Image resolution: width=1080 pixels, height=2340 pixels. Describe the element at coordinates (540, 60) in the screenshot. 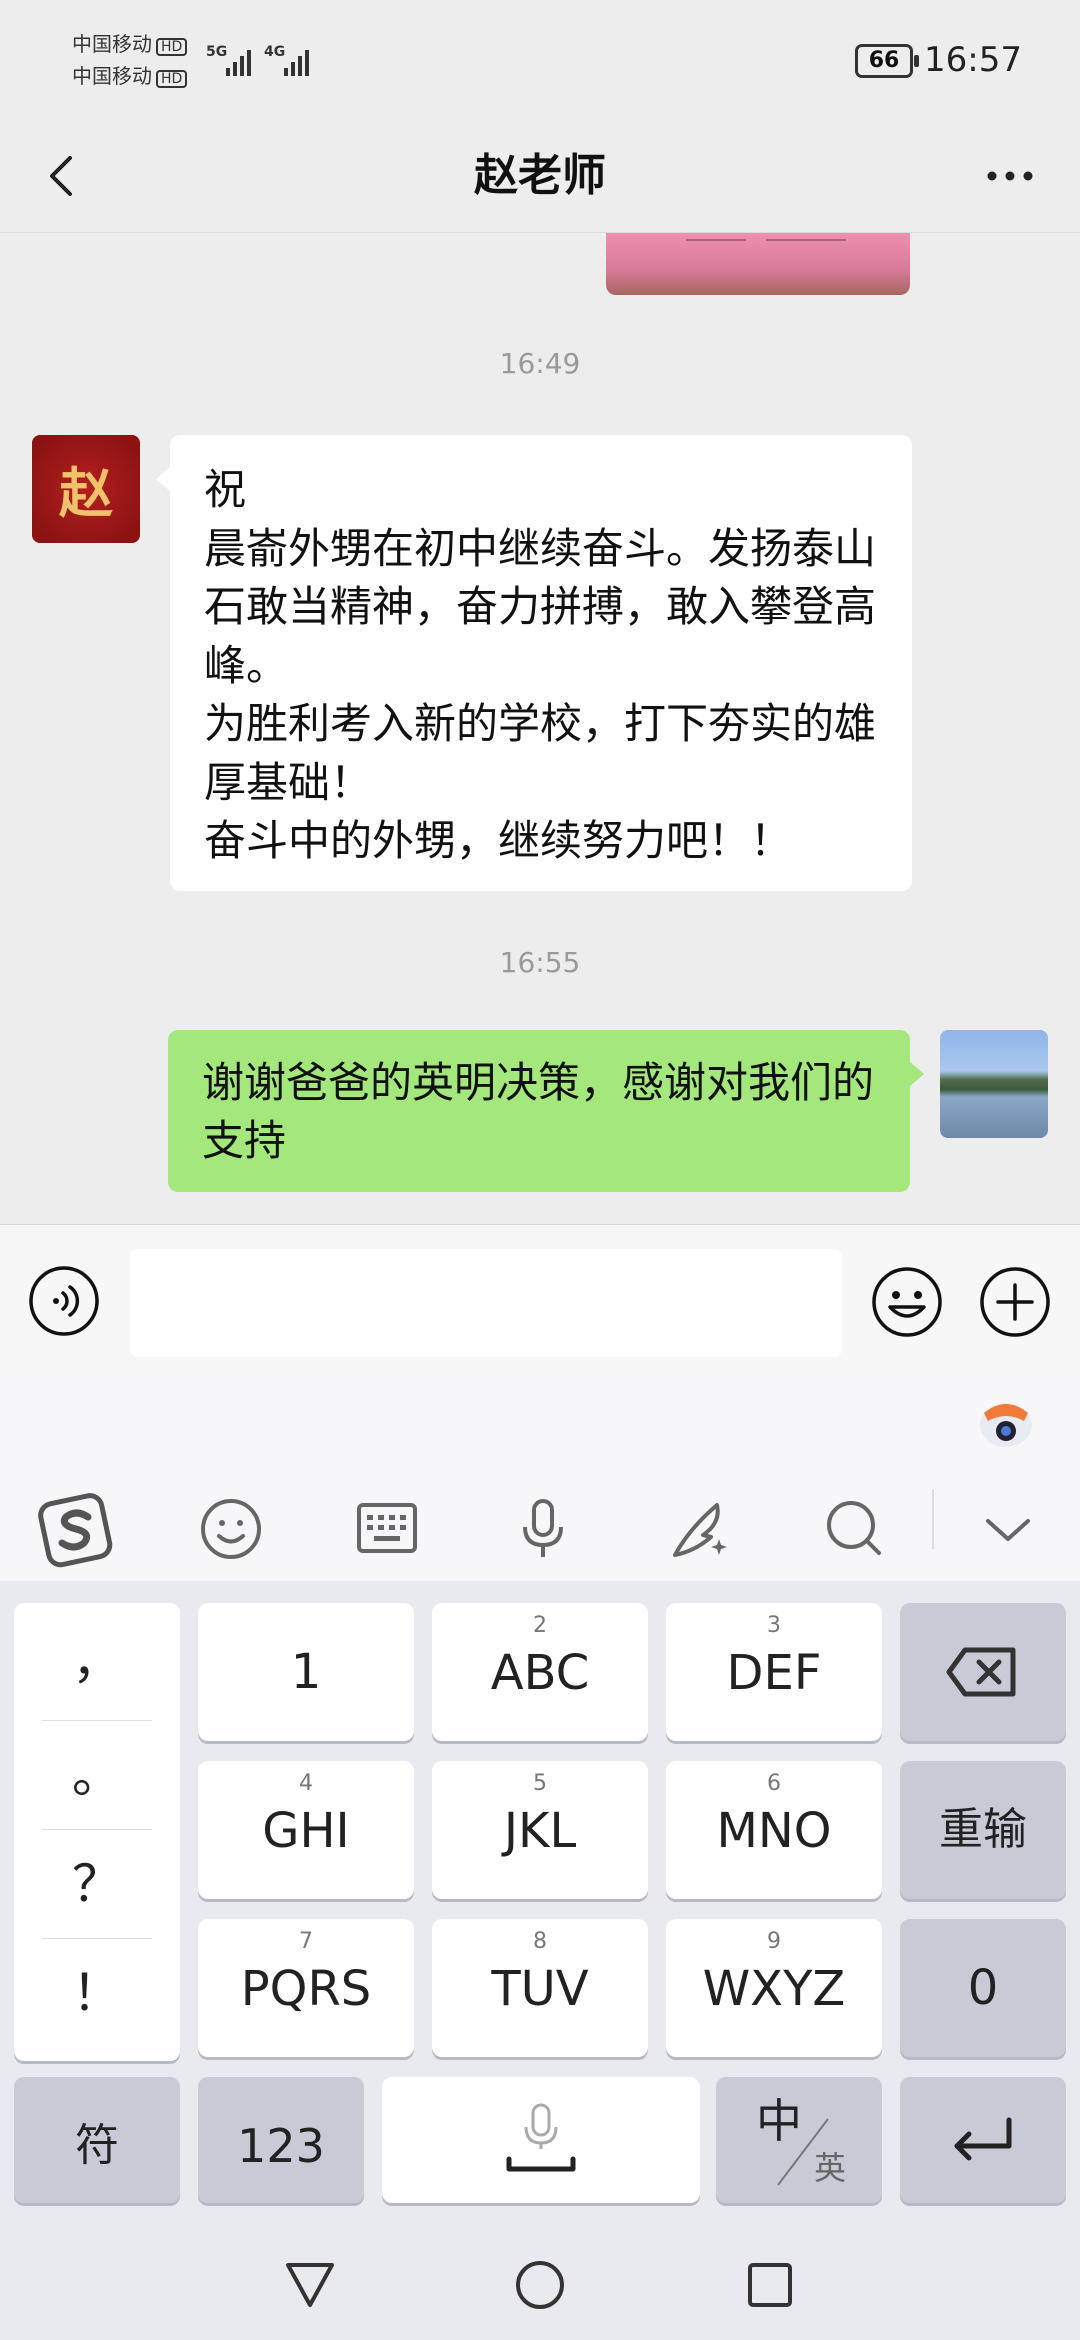

I see `status-bar: 中国移动 HD 中国移动 HD 5G 4G 66 16:57` at that location.